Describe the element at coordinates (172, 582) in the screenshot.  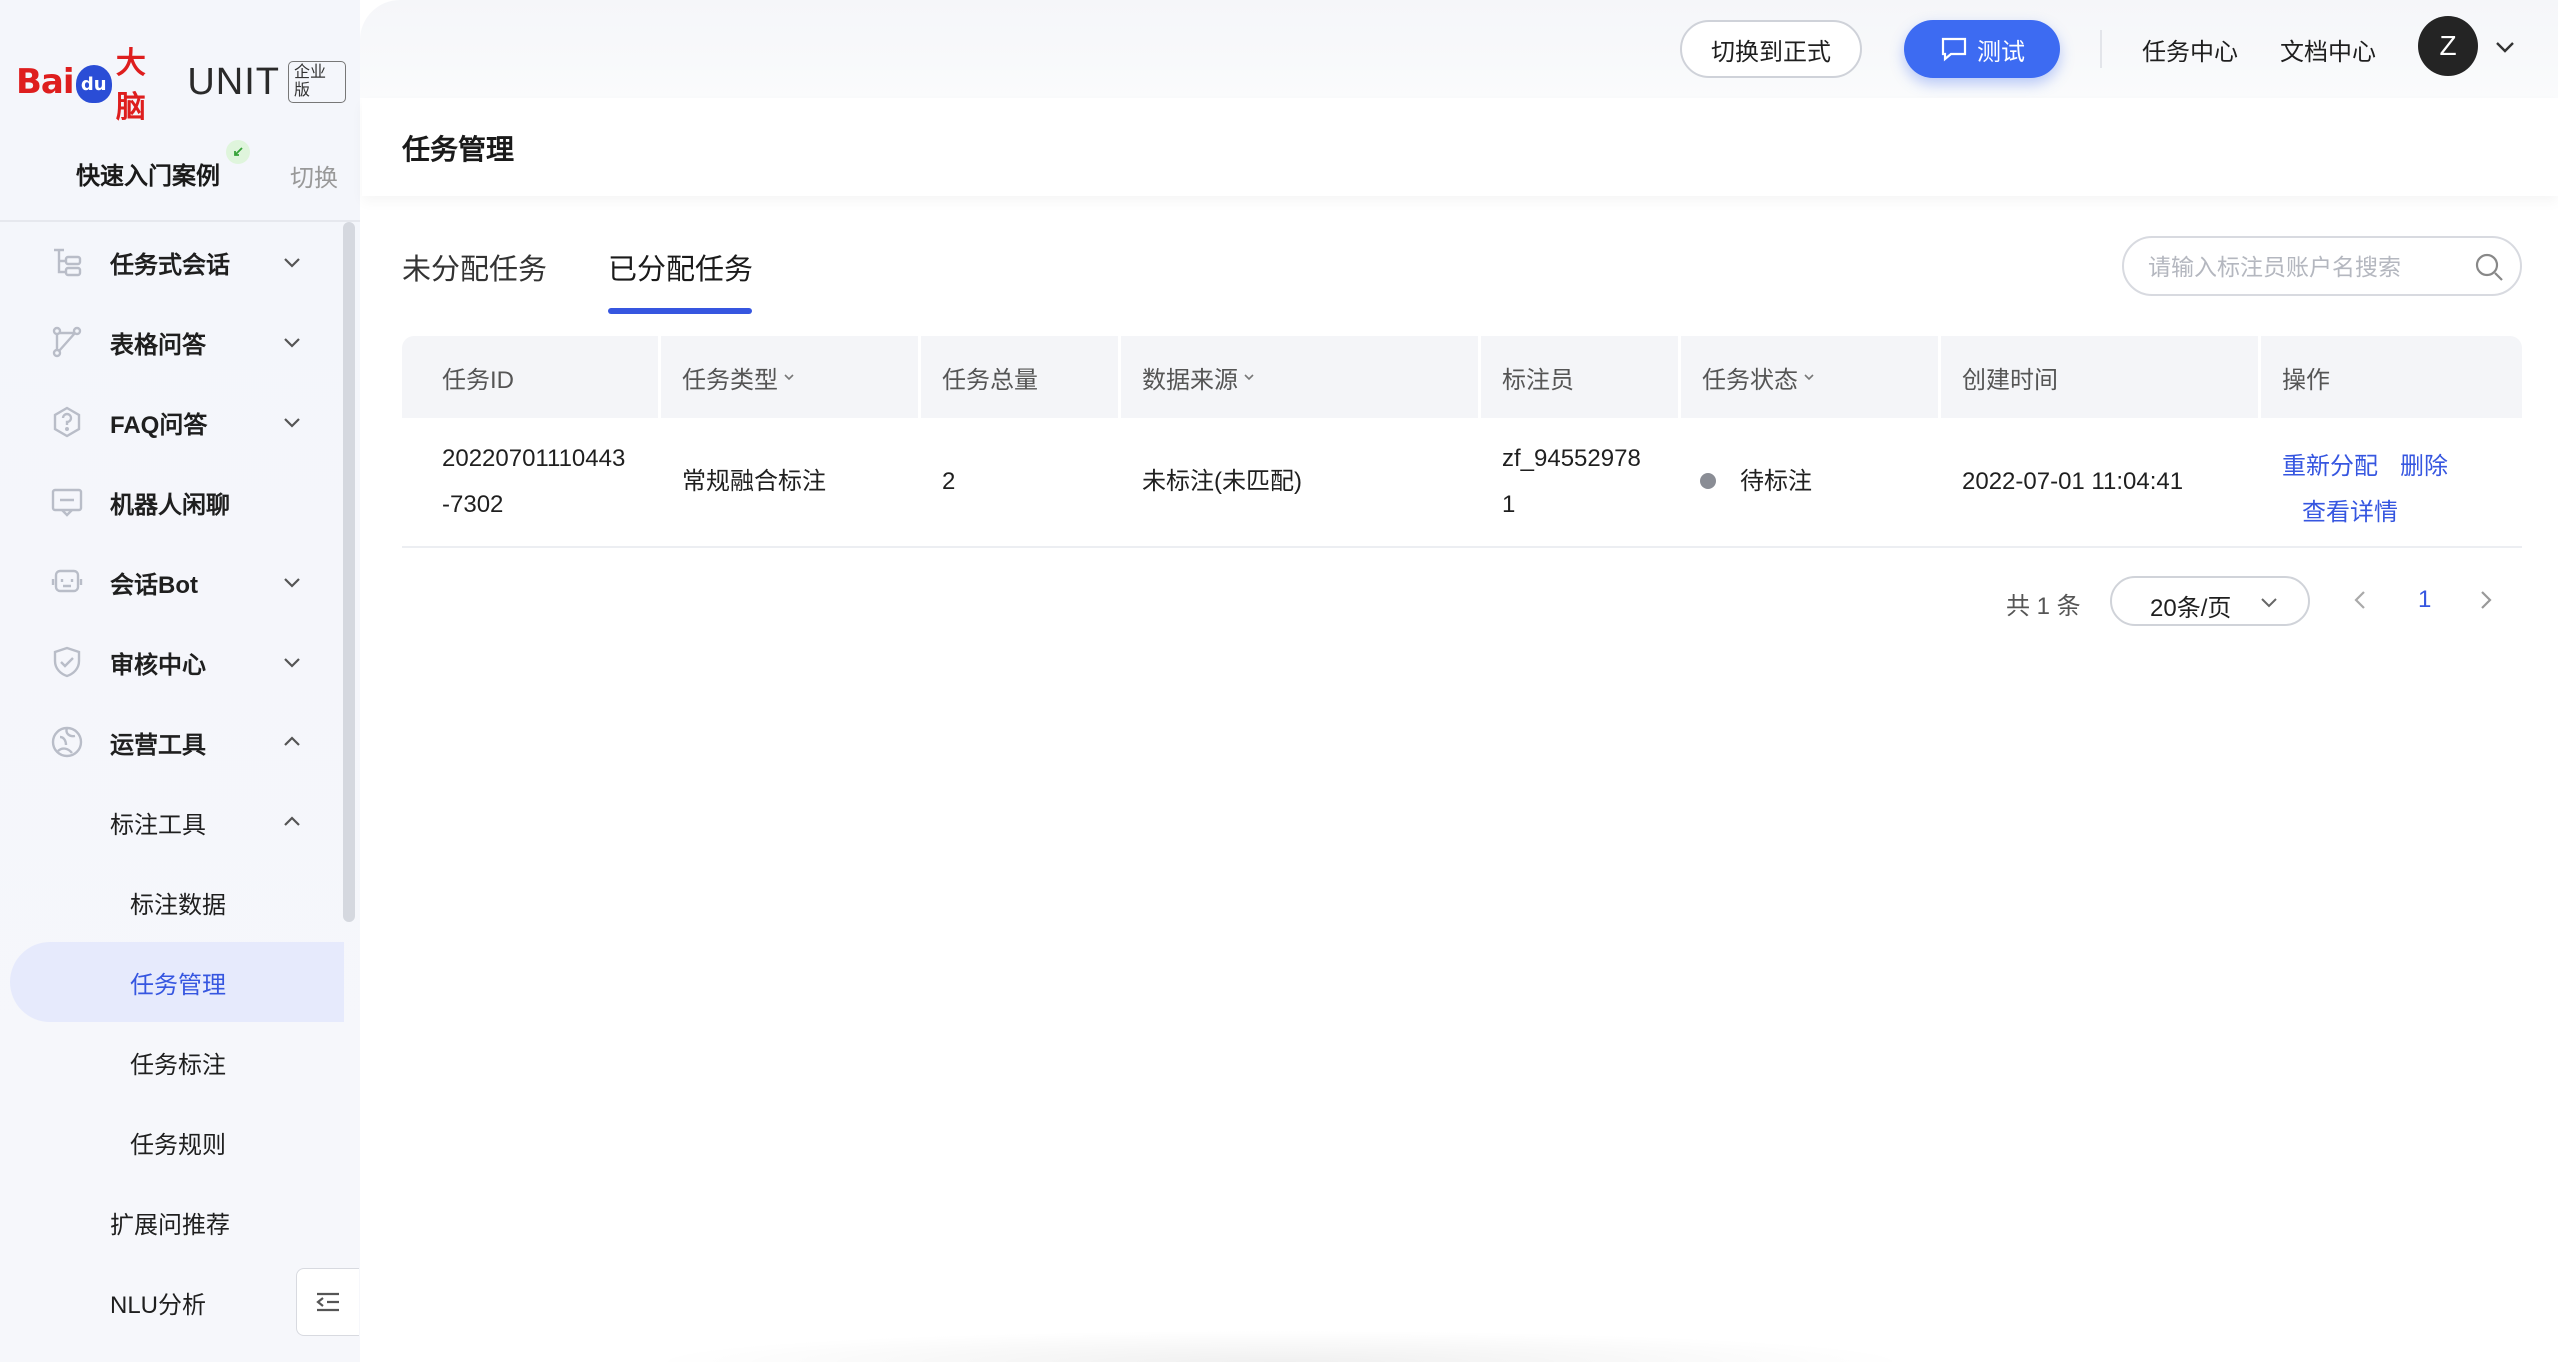
I see `sidebar-item-bot: 会话Bot` at that location.